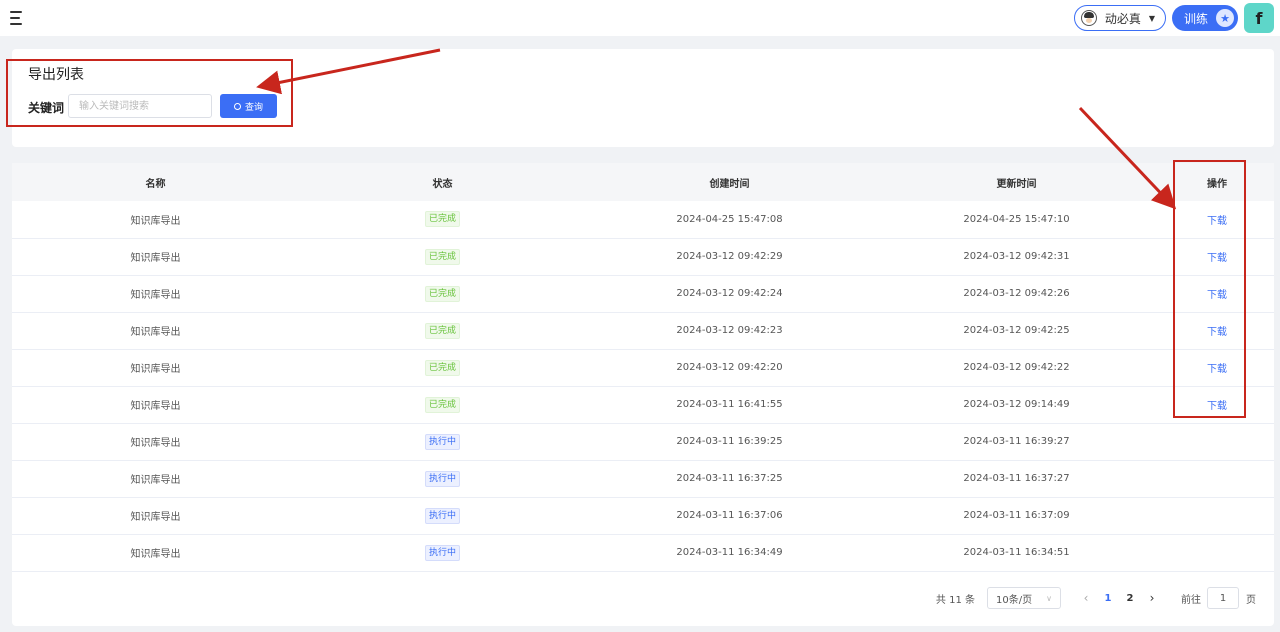 The width and height of the screenshot is (1280, 632). I want to click on cell-updated: 2024-03-12 09:42:25, so click(1016, 330).